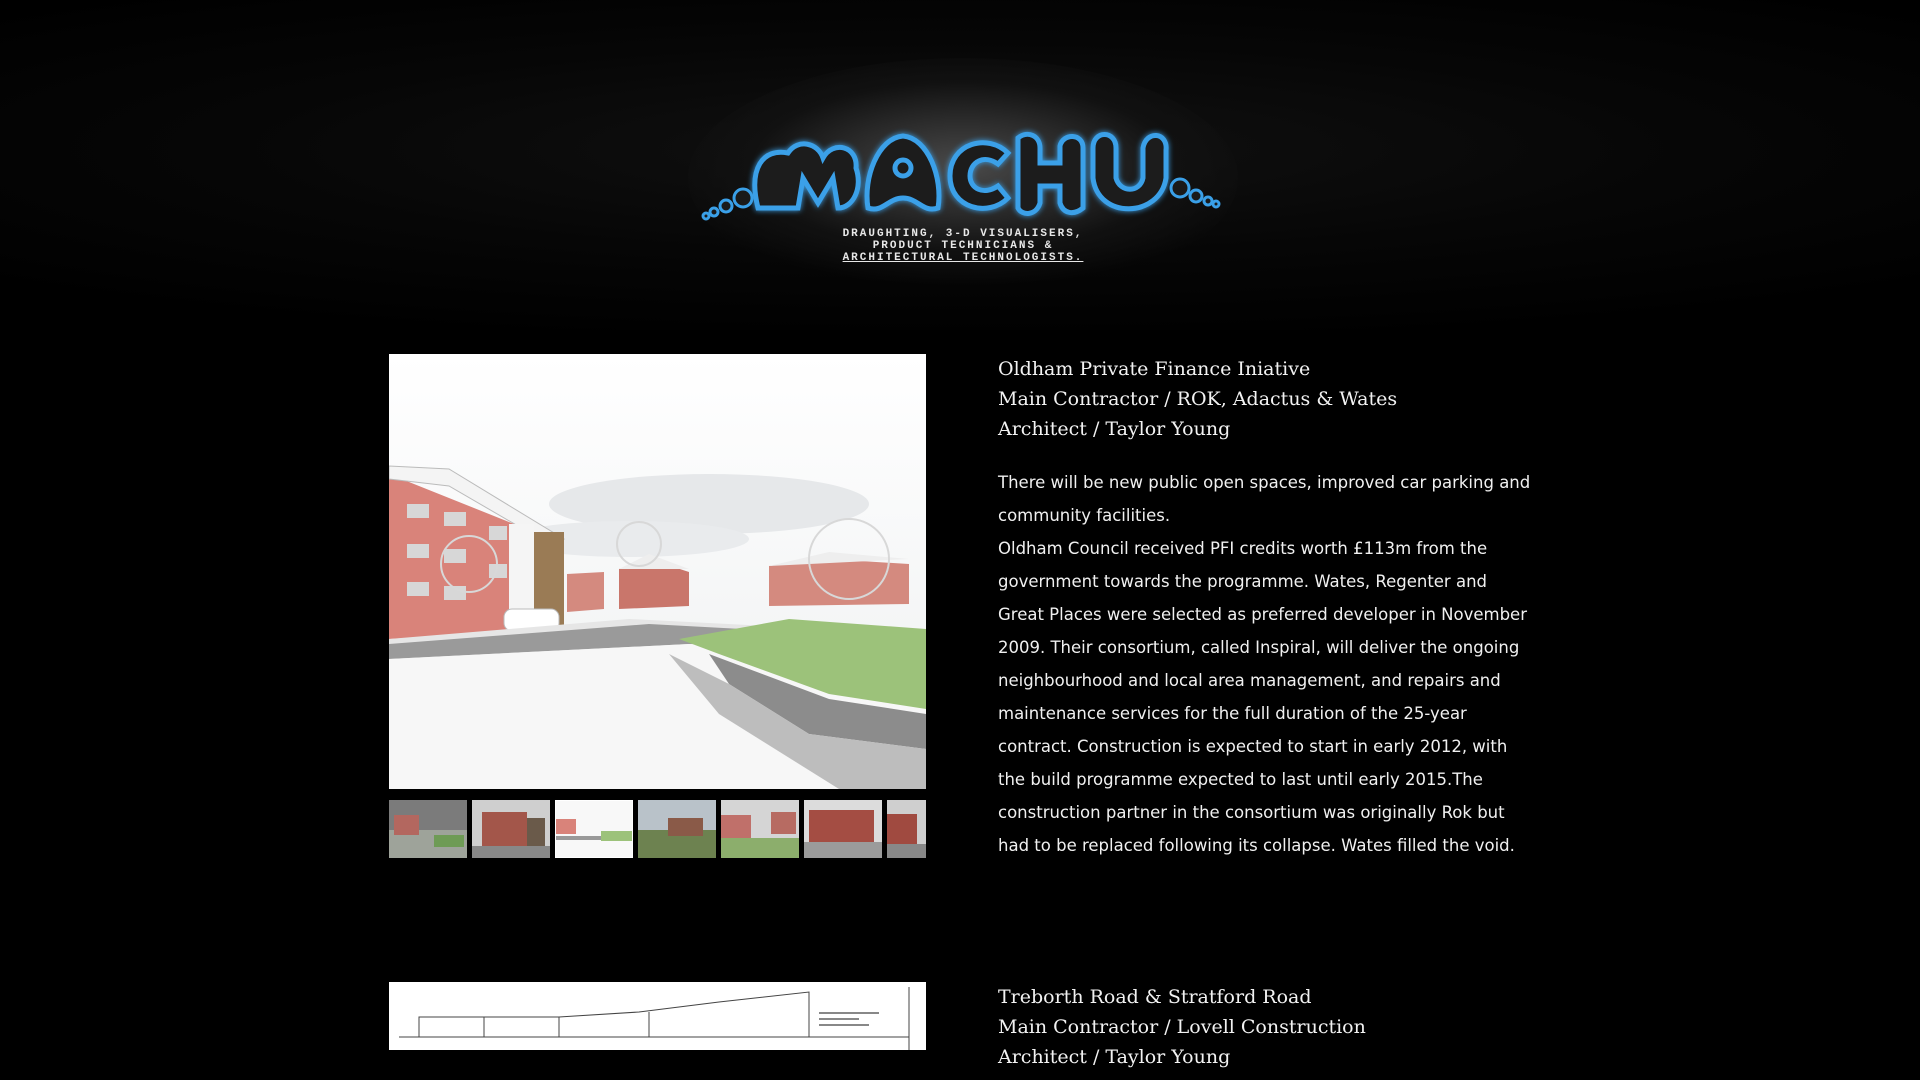 The image size is (1920, 1080). I want to click on logo-tagline-line: PRODUCT TECHNICIANS &, so click(963, 246).